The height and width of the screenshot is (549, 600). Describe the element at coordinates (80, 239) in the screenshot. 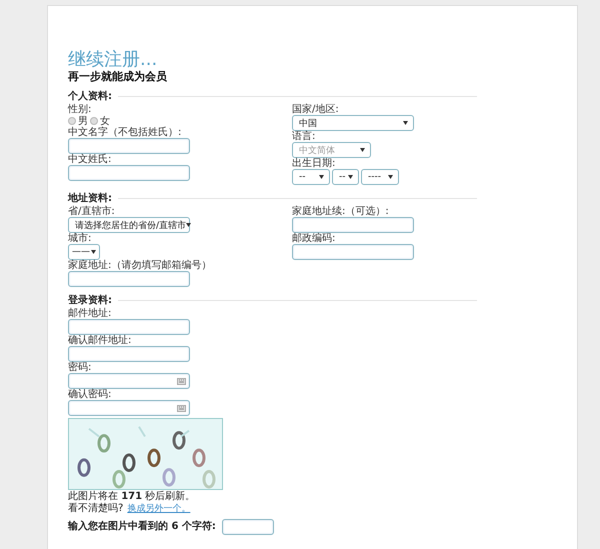

I see `field-label: 城市:` at that location.